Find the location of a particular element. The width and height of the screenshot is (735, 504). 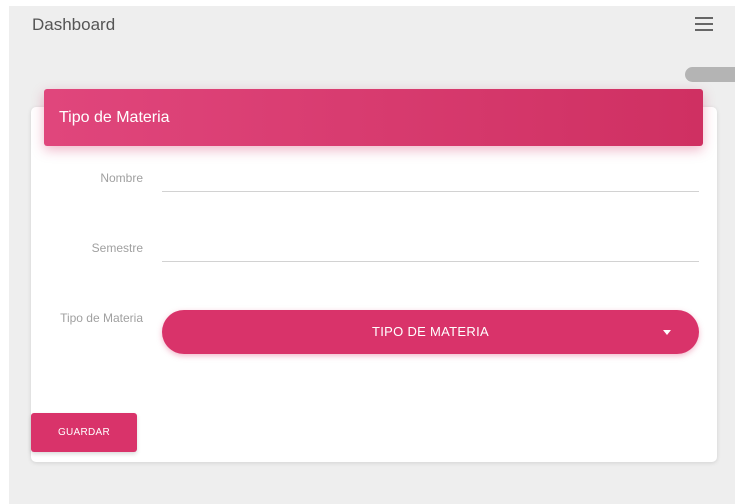

card-header: Tipo de Materia is located at coordinates (373, 117).